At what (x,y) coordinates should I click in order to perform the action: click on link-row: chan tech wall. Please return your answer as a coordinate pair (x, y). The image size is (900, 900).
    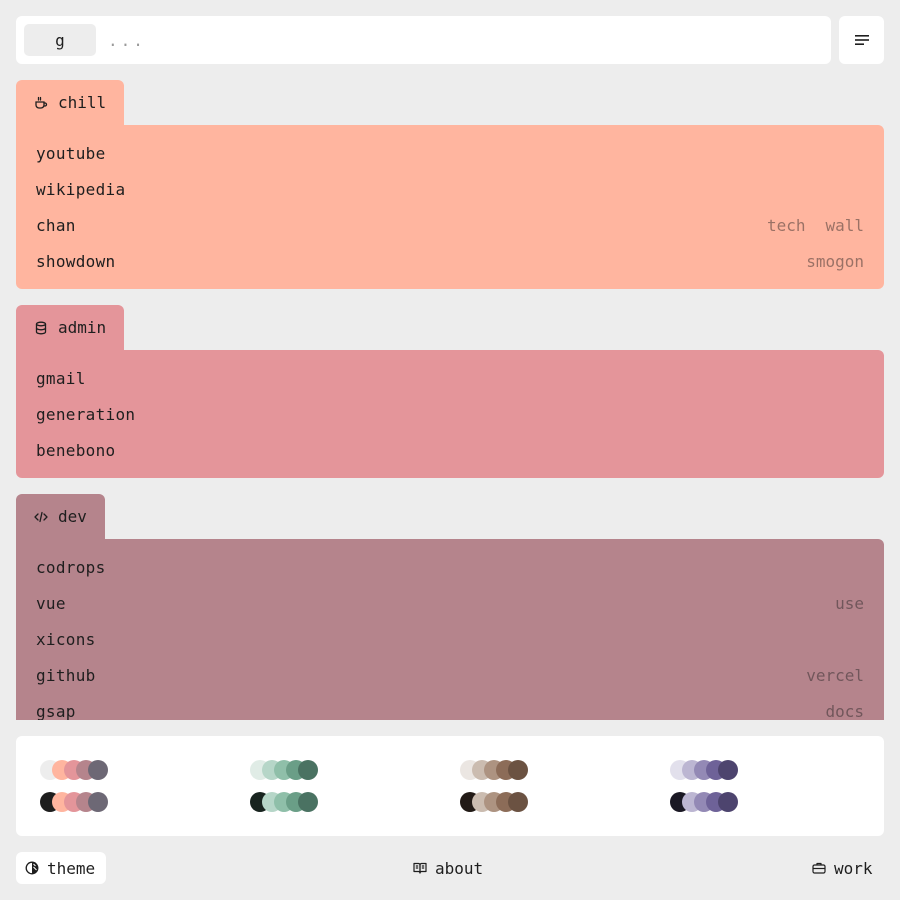
    Looking at the image, I should click on (450, 225).